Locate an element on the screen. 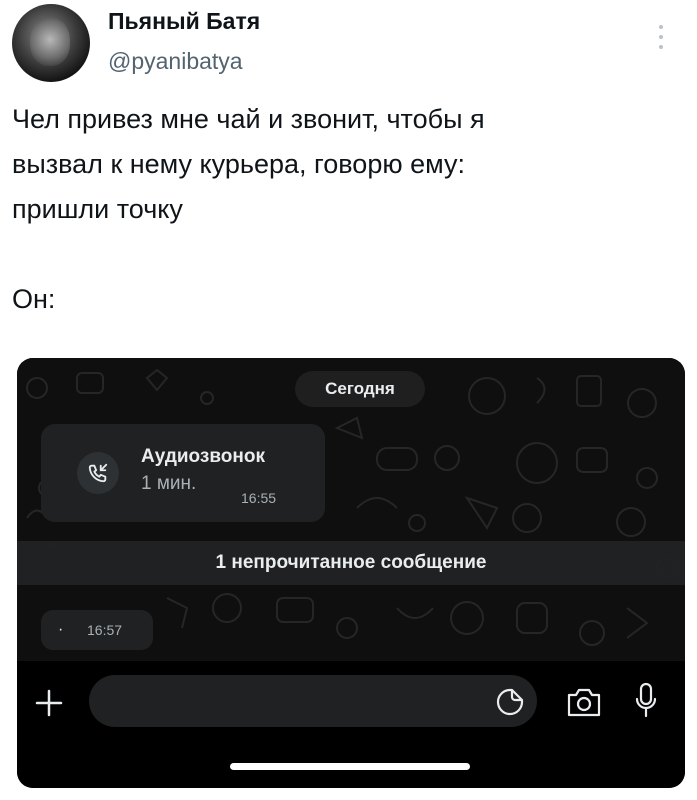 The width and height of the screenshot is (697, 800). call-message-bubble: Аудиозвонок 1 мин. 16:55 is located at coordinates (183, 473).